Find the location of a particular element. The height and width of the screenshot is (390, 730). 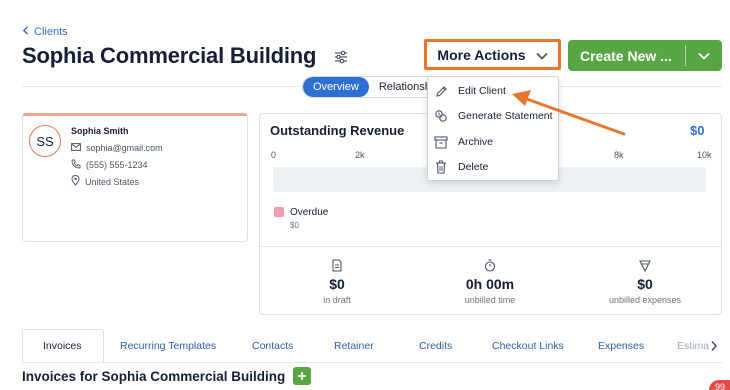

client-phone-row: (555) 555-1234 is located at coordinates (109, 165).